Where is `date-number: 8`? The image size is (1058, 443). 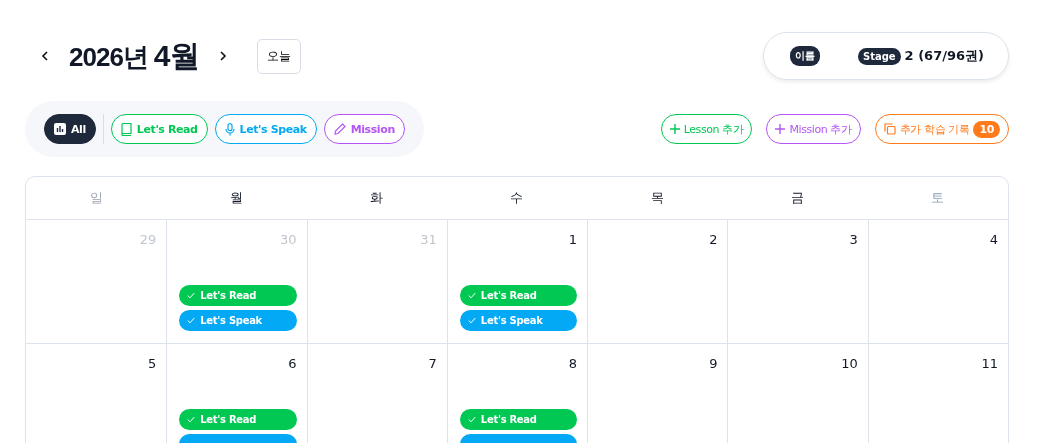 date-number: 8 is located at coordinates (573, 363).